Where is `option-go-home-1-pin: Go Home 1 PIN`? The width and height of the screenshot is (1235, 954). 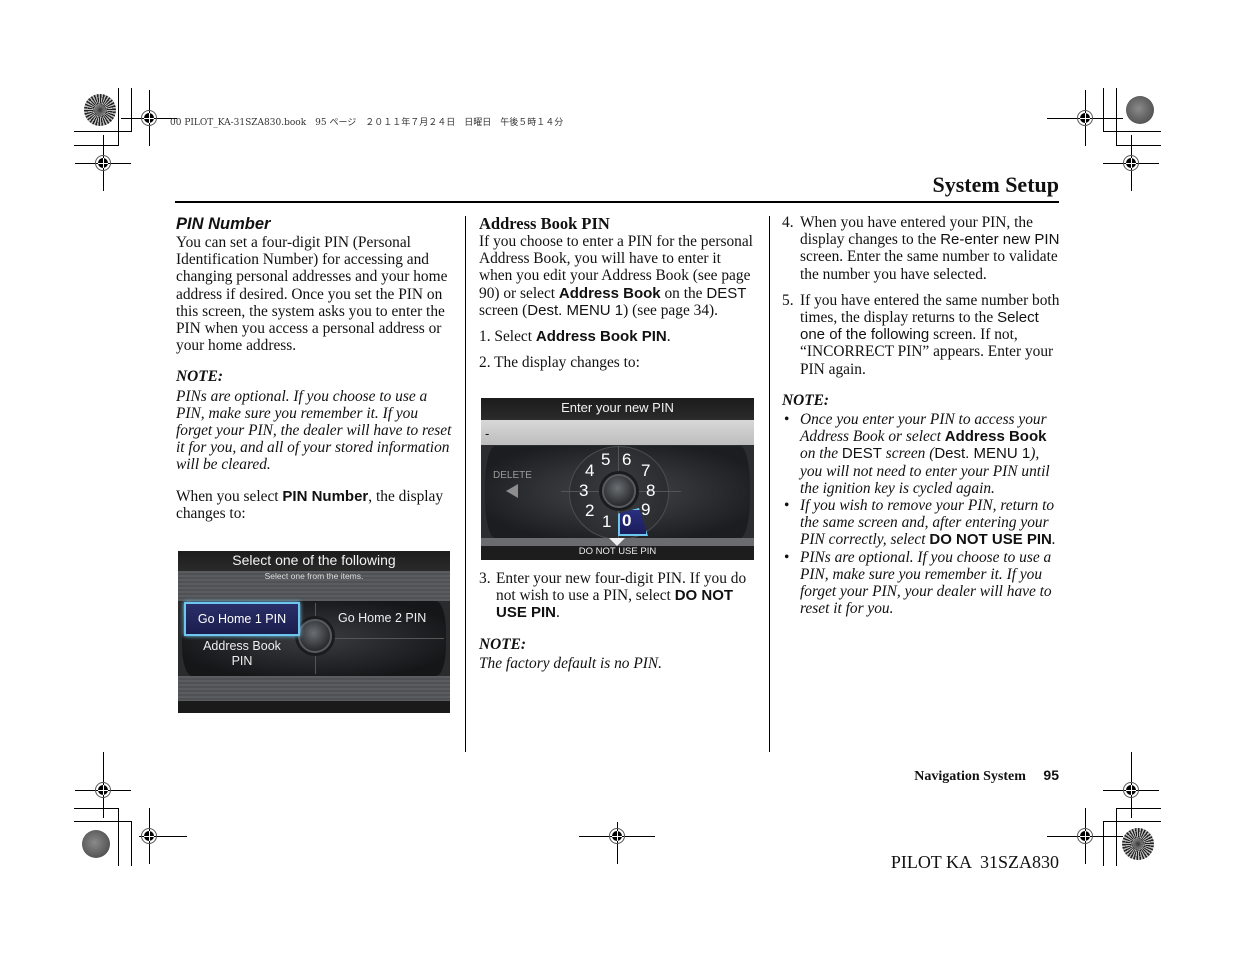 option-go-home-1-pin: Go Home 1 PIN is located at coordinates (242, 619).